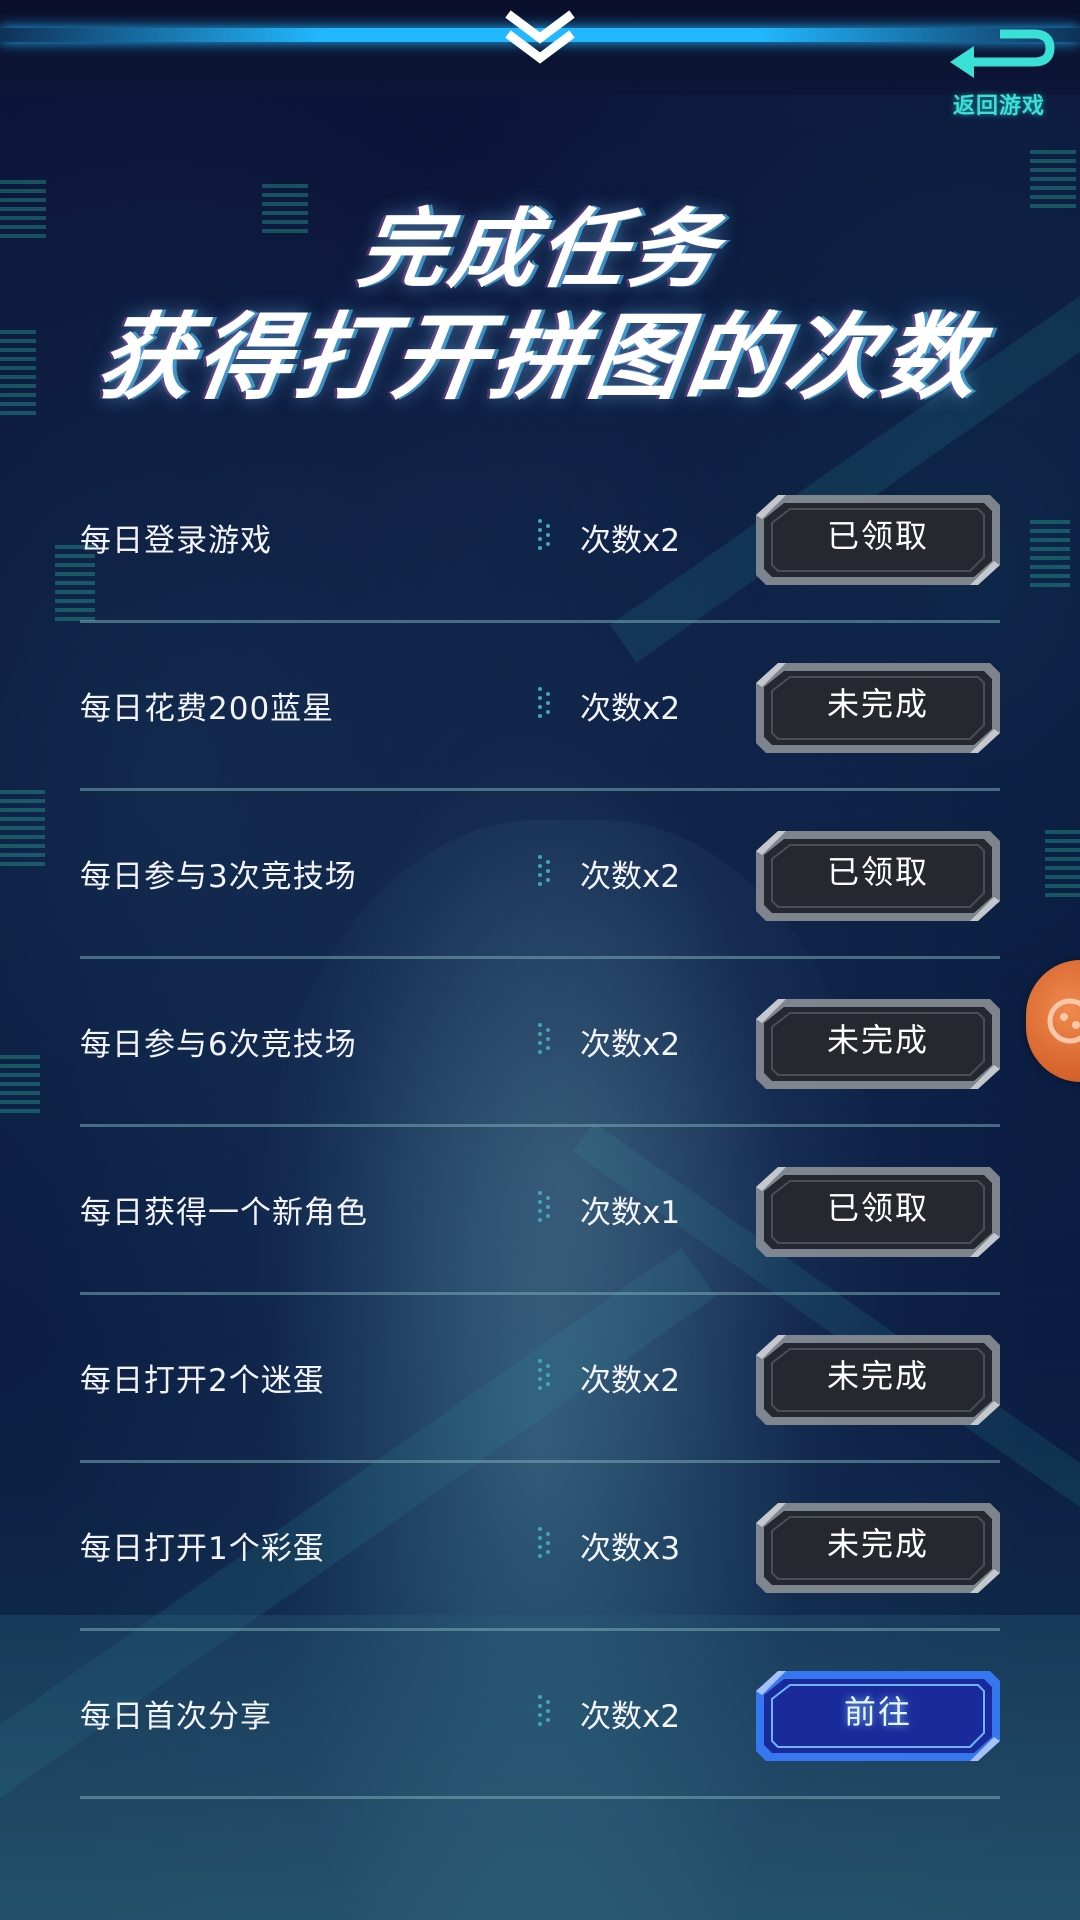 Image resolution: width=1080 pixels, height=1920 pixels. Describe the element at coordinates (202, 1549) in the screenshot. I see `task-name: 每日打开1个彩蛋` at that location.